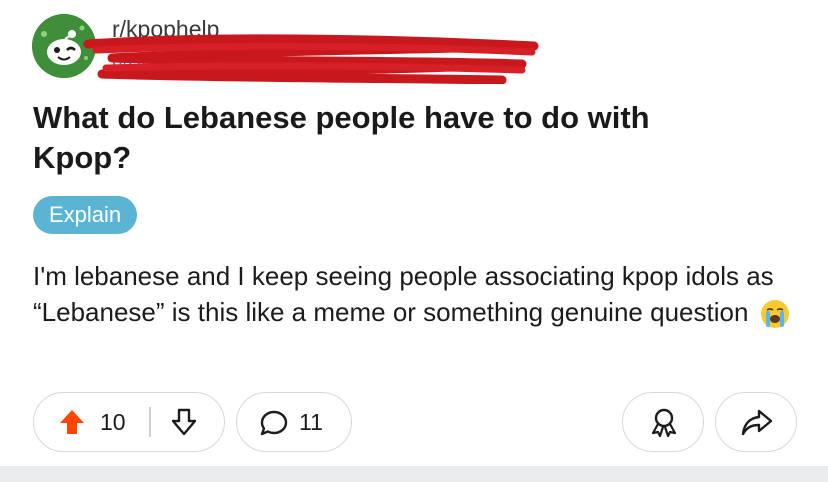 The image size is (828, 482). I want to click on comments-button: 11, so click(294, 422).